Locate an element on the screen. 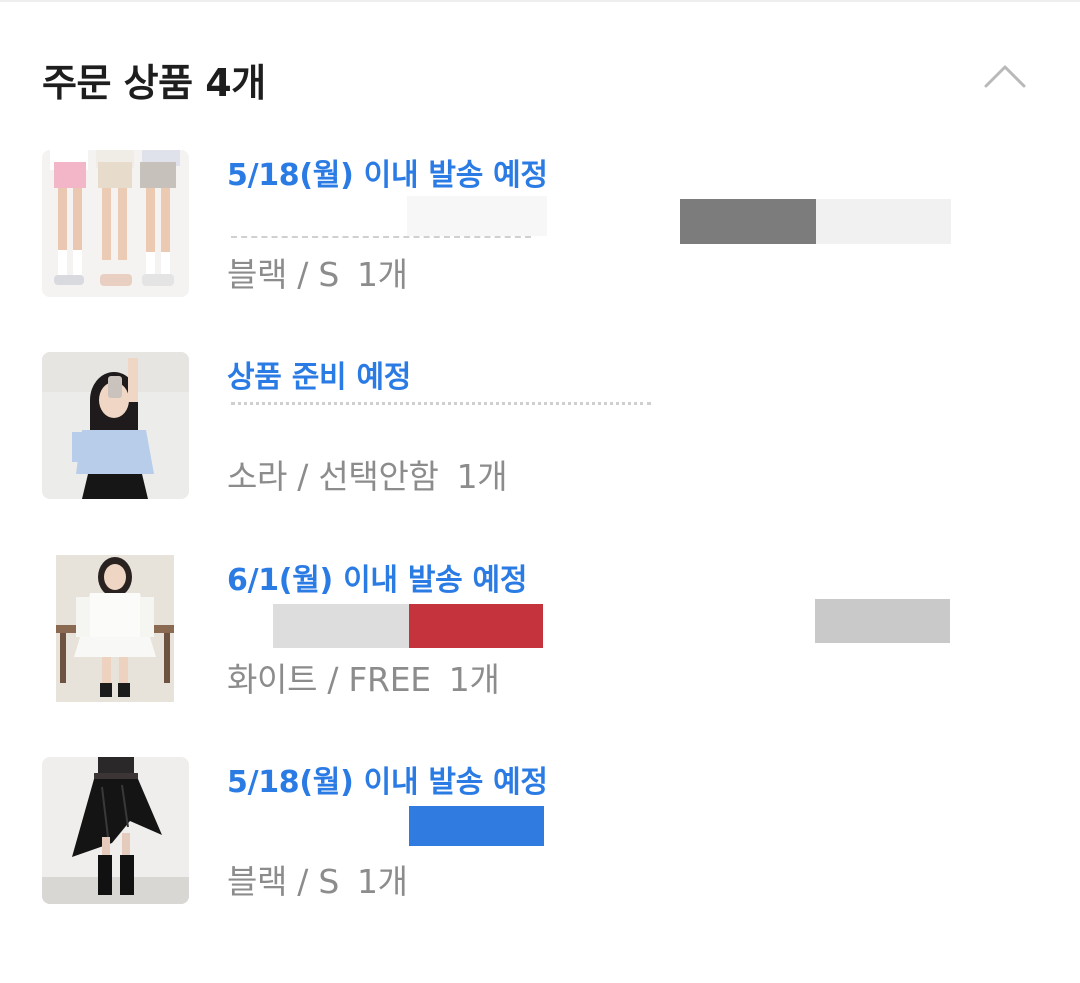 This screenshot has width=1080, height=983. order-items-header: 주문 상품 4개 is located at coordinates (540, 77).